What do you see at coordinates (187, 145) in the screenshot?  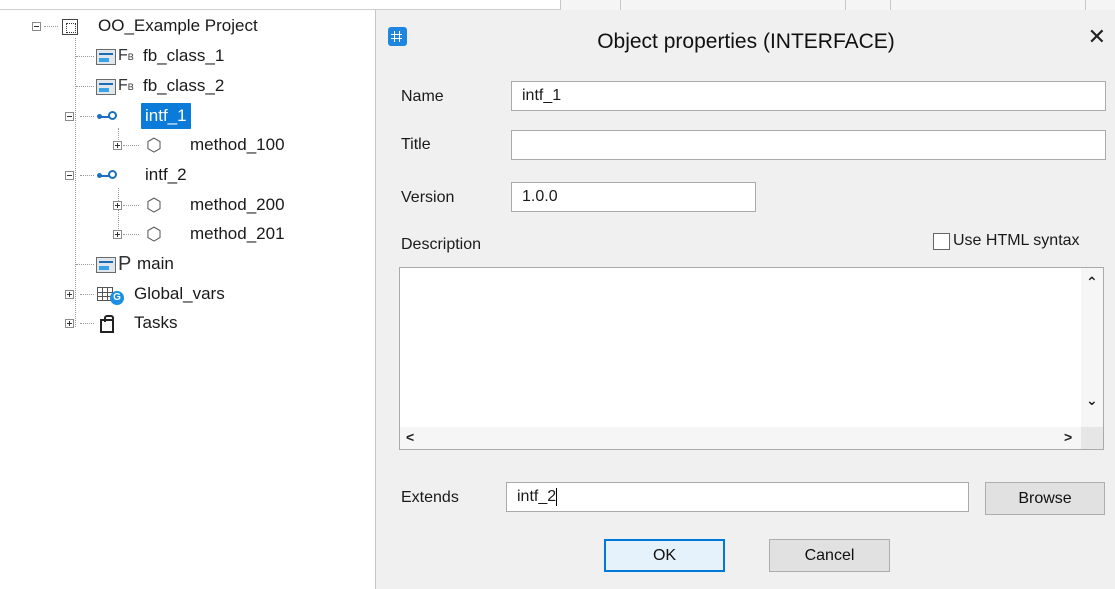 I see `tree-item-method-100: ⬡ method_100` at bounding box center [187, 145].